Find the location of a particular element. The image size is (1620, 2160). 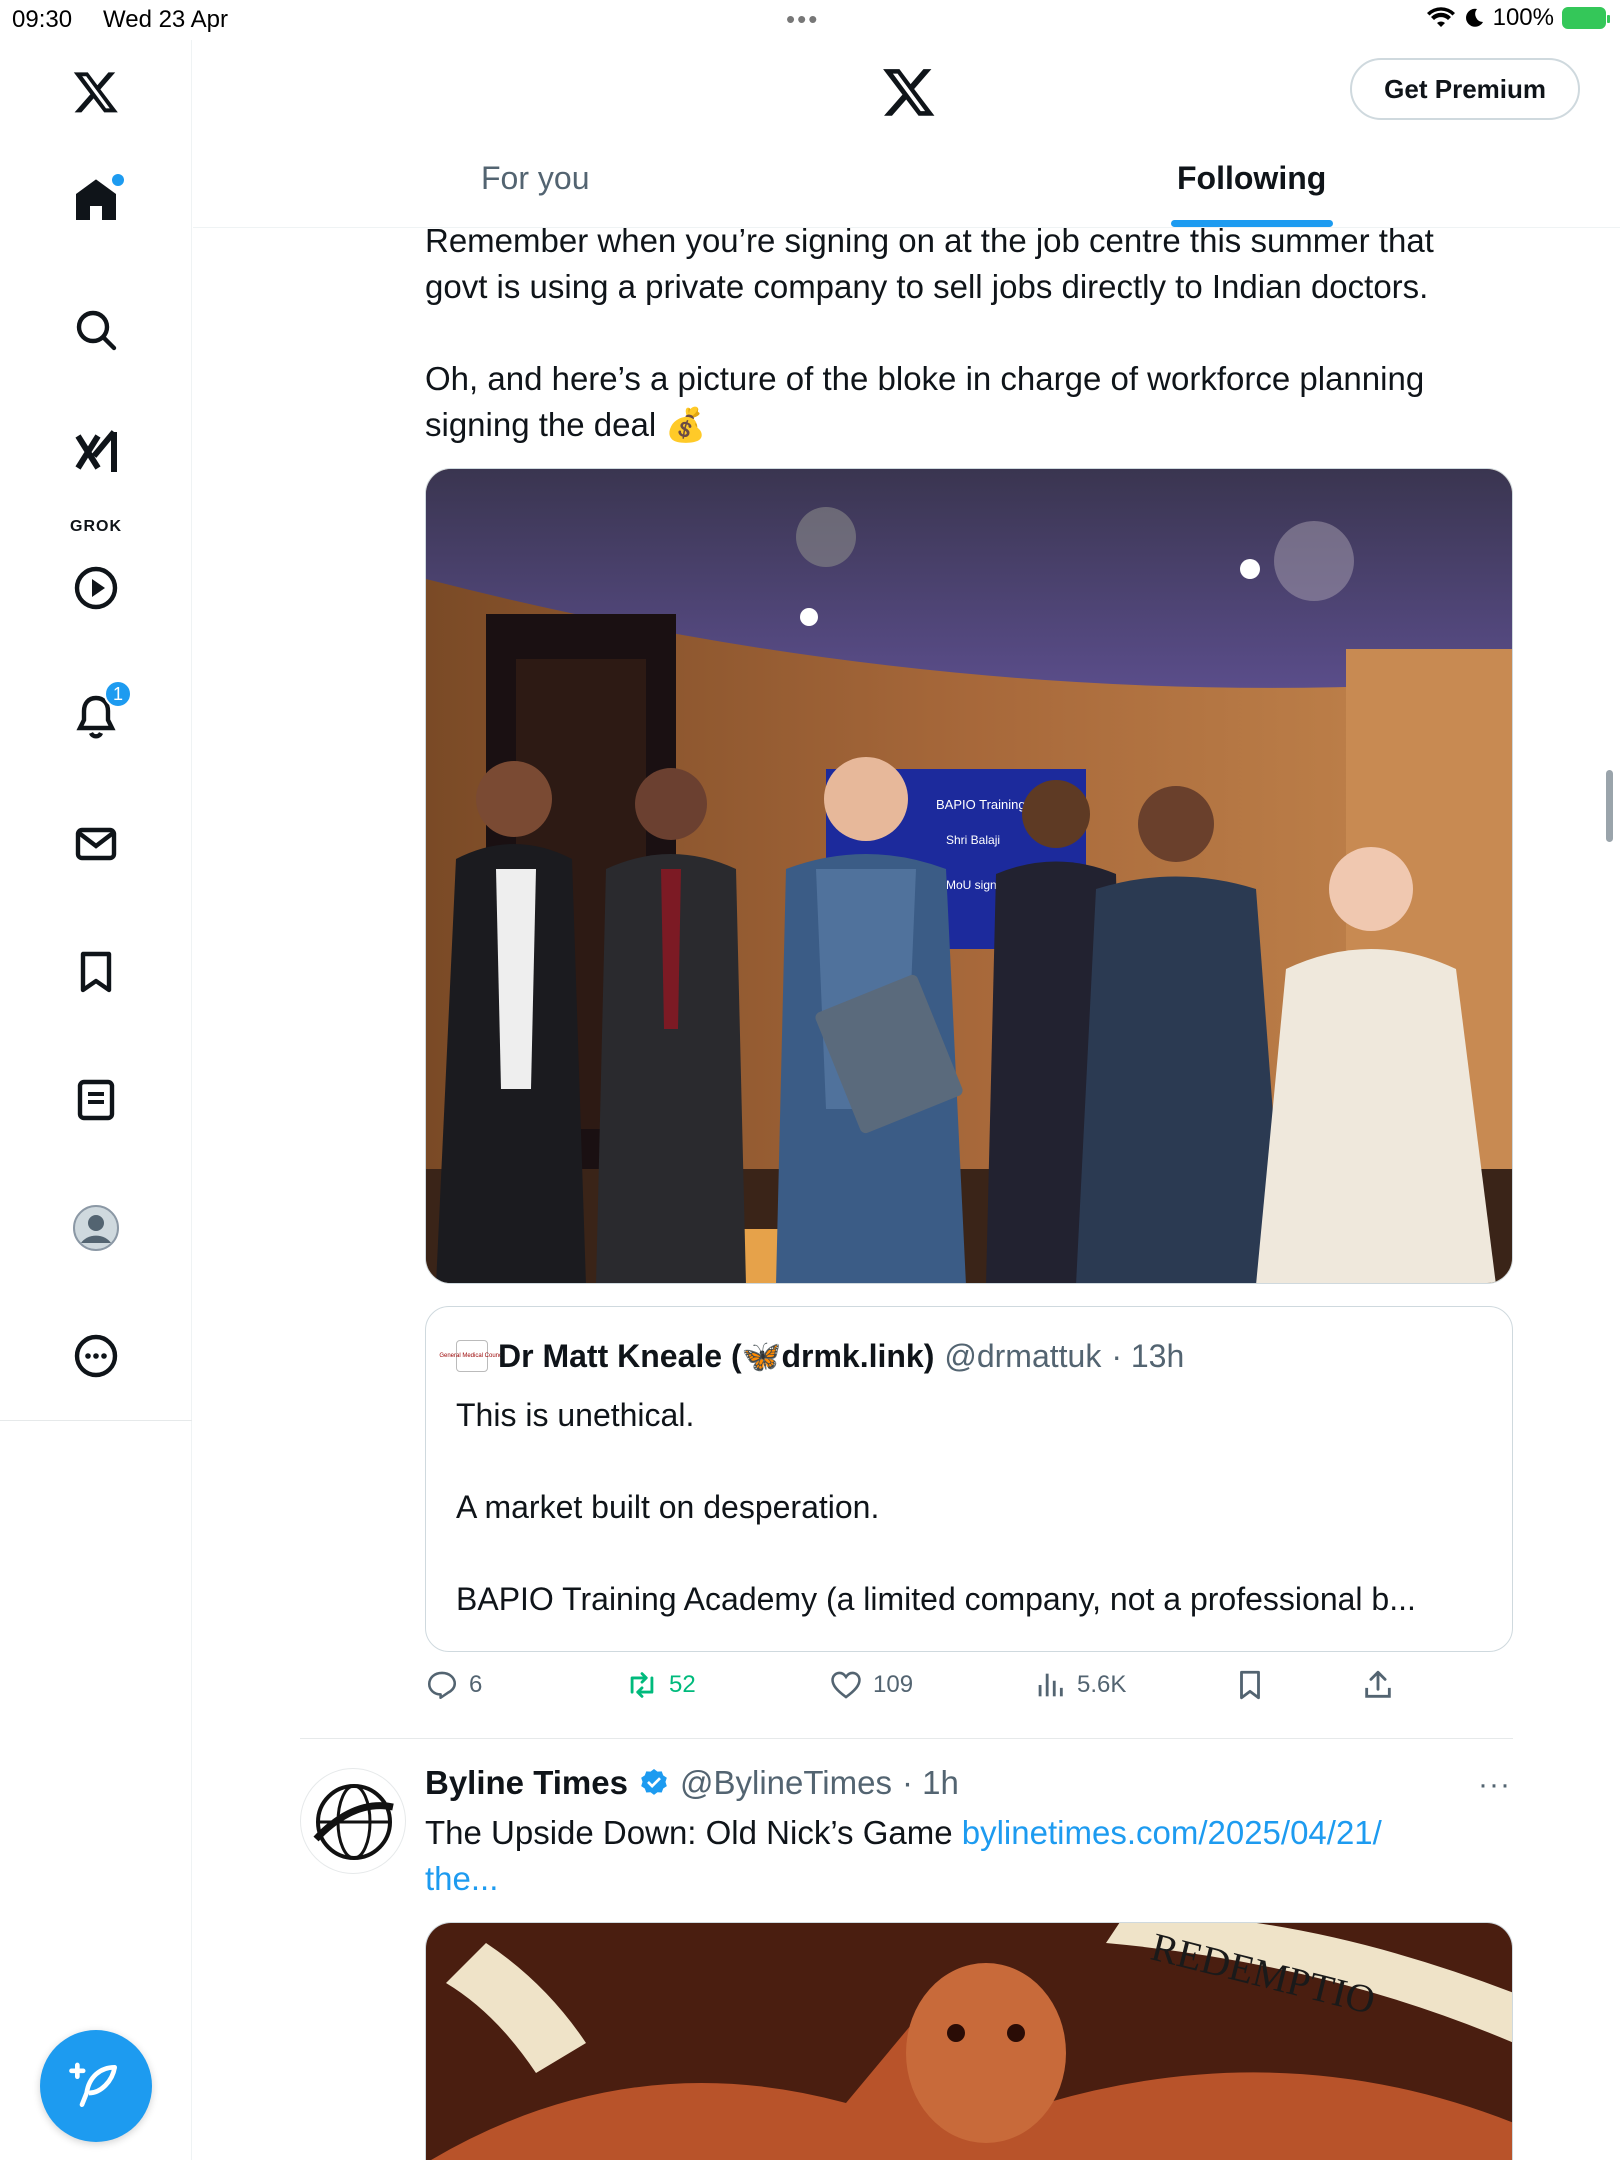

more-icon is located at coordinates (96, 1356).